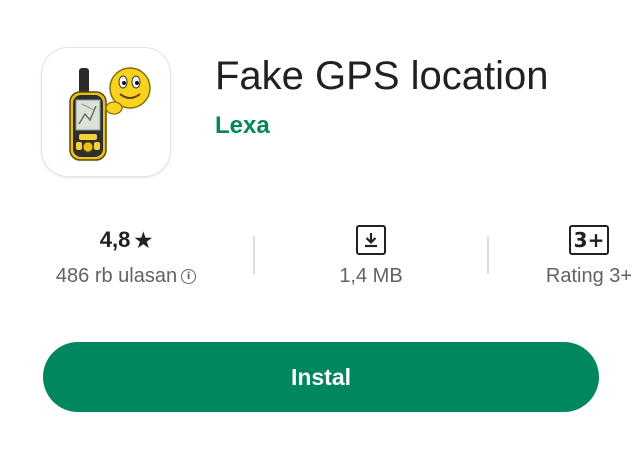  I want to click on content-rating-label: Rating 3+, so click(589, 276).